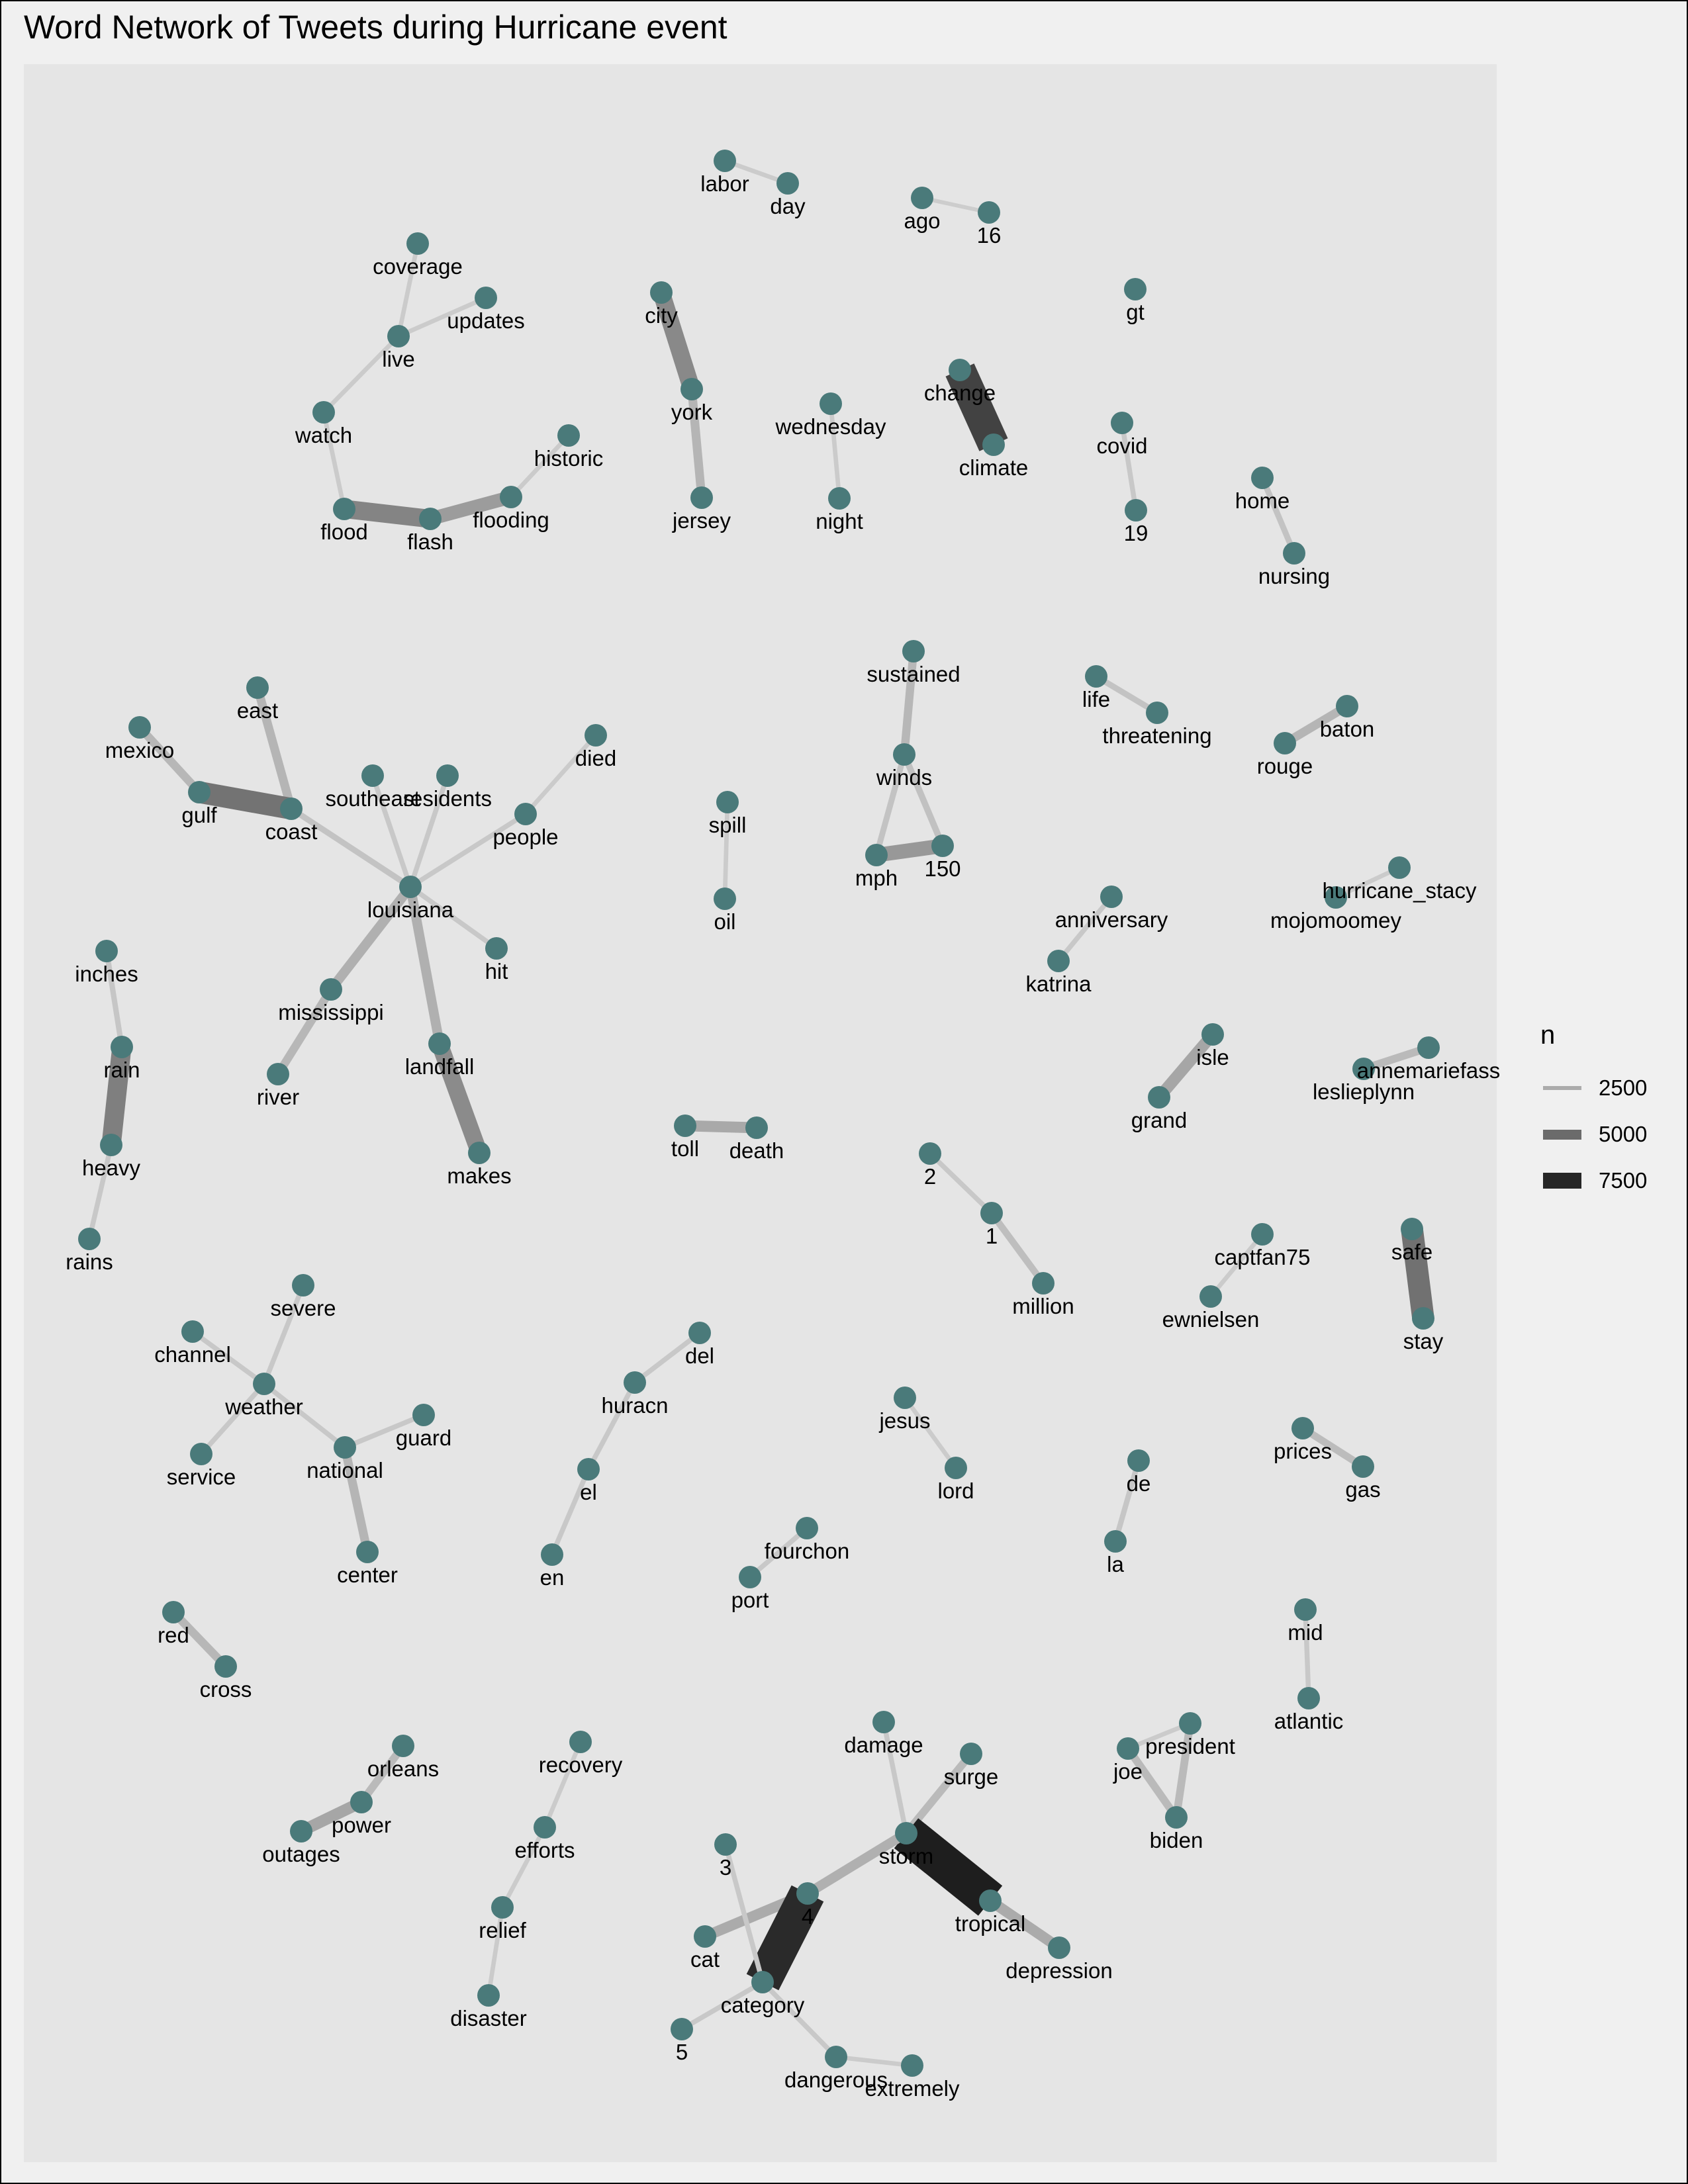  What do you see at coordinates (685, 1126) in the screenshot?
I see `node-toll` at bounding box center [685, 1126].